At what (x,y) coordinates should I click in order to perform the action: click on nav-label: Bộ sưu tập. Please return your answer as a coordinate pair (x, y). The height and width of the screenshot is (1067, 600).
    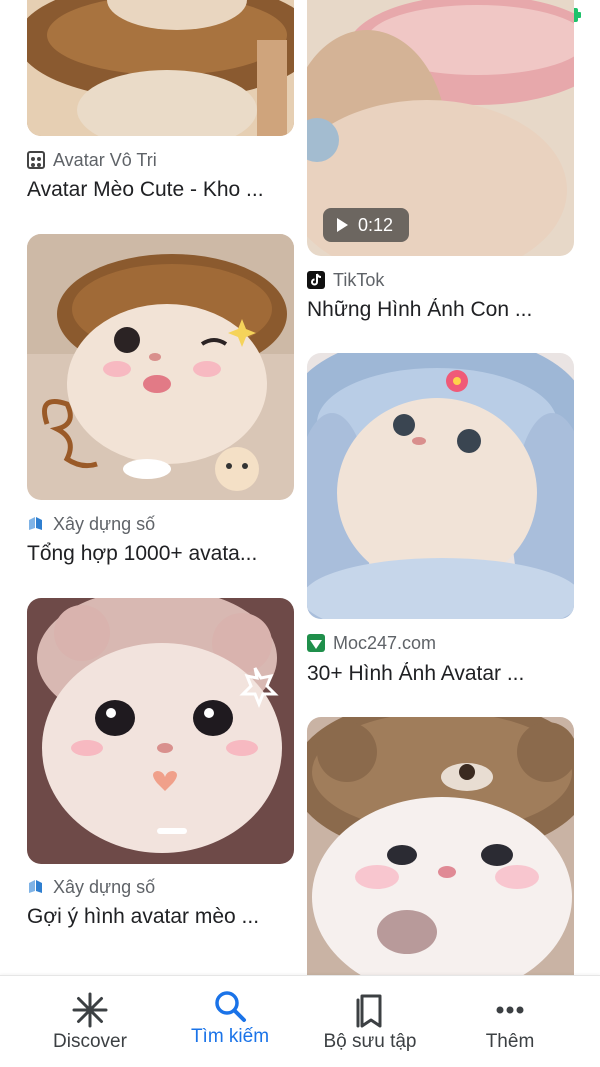
    Looking at the image, I should click on (370, 1041).